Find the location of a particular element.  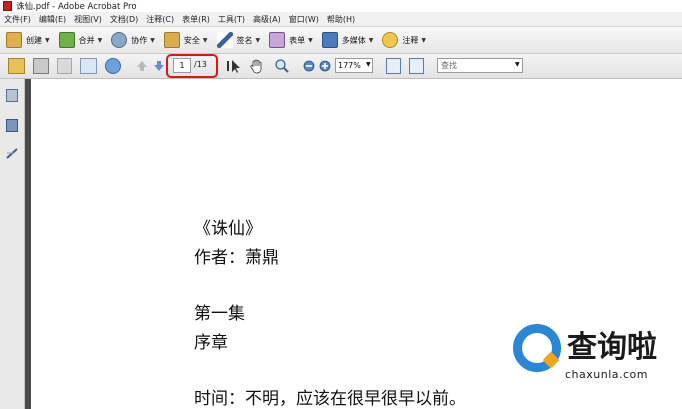

secure-label: 安全 is located at coordinates (191, 40).